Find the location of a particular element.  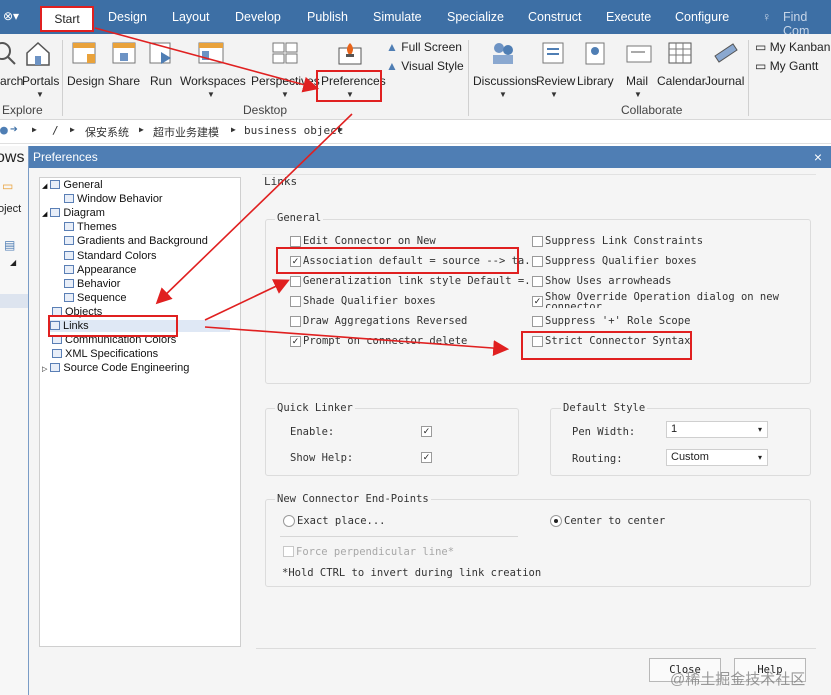

browser-panel-fragment: ows ▭ oject ▤ ◢ is located at coordinates (14, 420).